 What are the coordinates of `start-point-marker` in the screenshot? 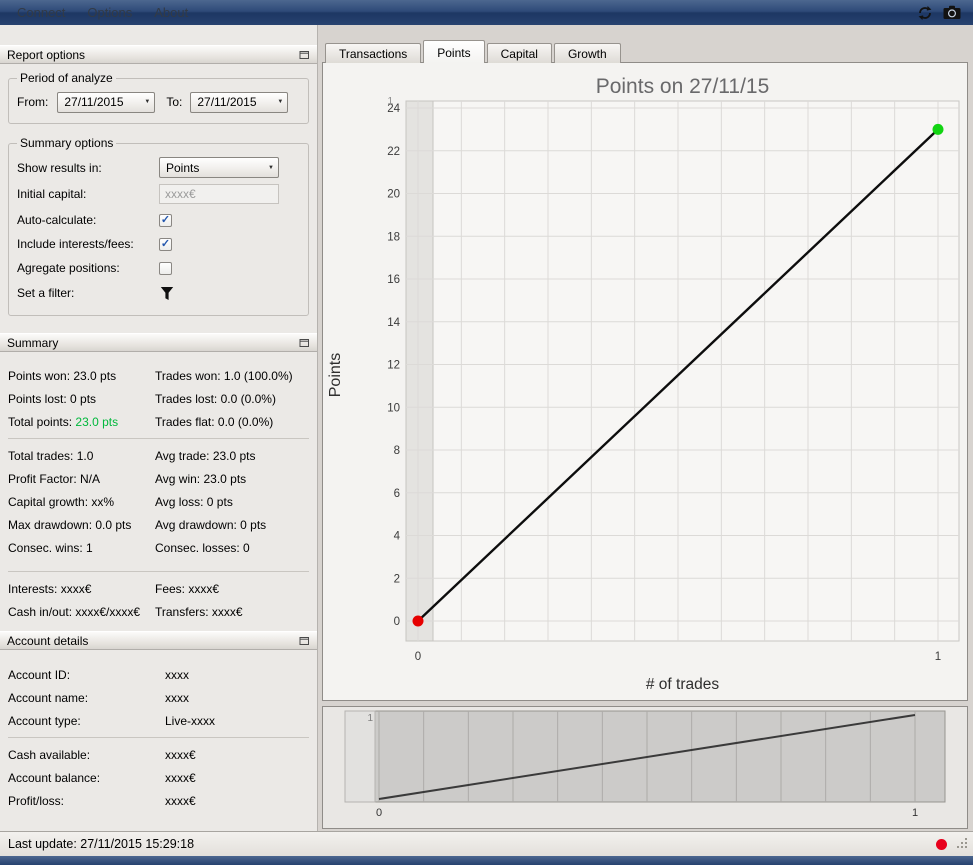 It's located at (418, 621).